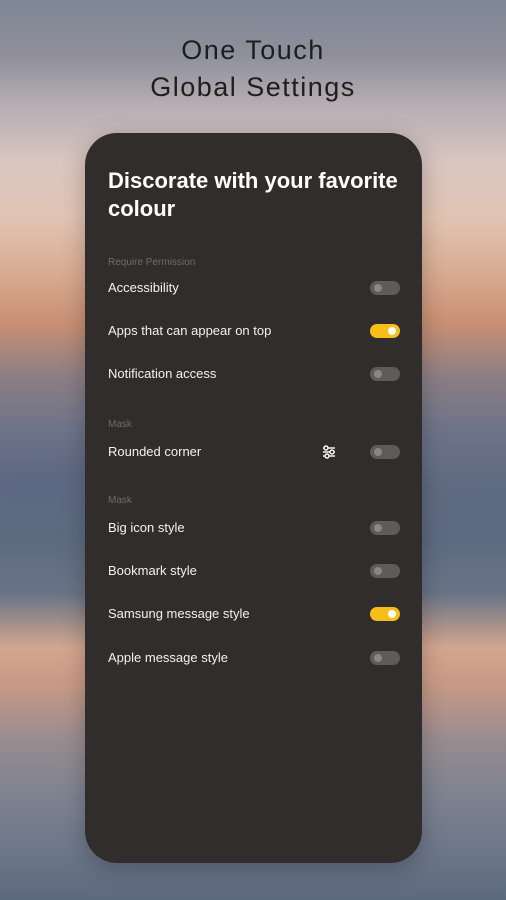 The height and width of the screenshot is (900, 506). I want to click on section-label-mask: Mask, so click(120, 424).